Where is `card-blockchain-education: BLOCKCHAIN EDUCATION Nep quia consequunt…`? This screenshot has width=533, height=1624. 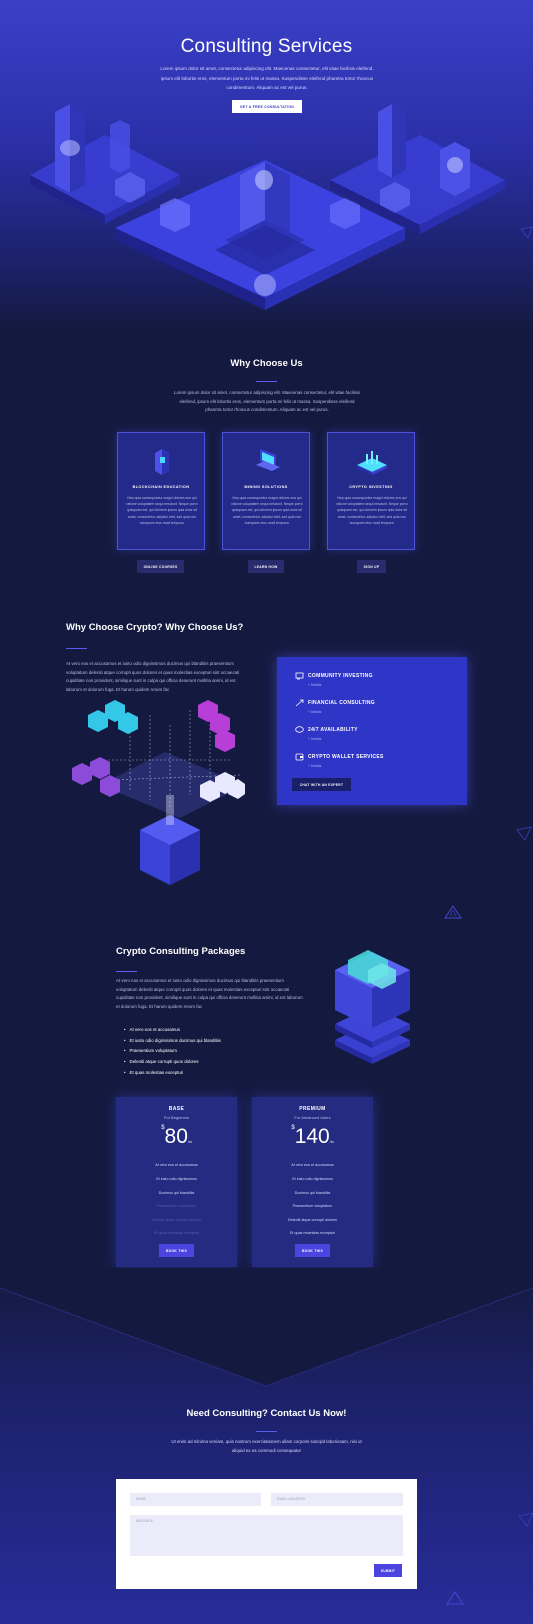 card-blockchain-education: BLOCKCHAIN EDUCATION Nep quia consequunt… is located at coordinates (161, 491).